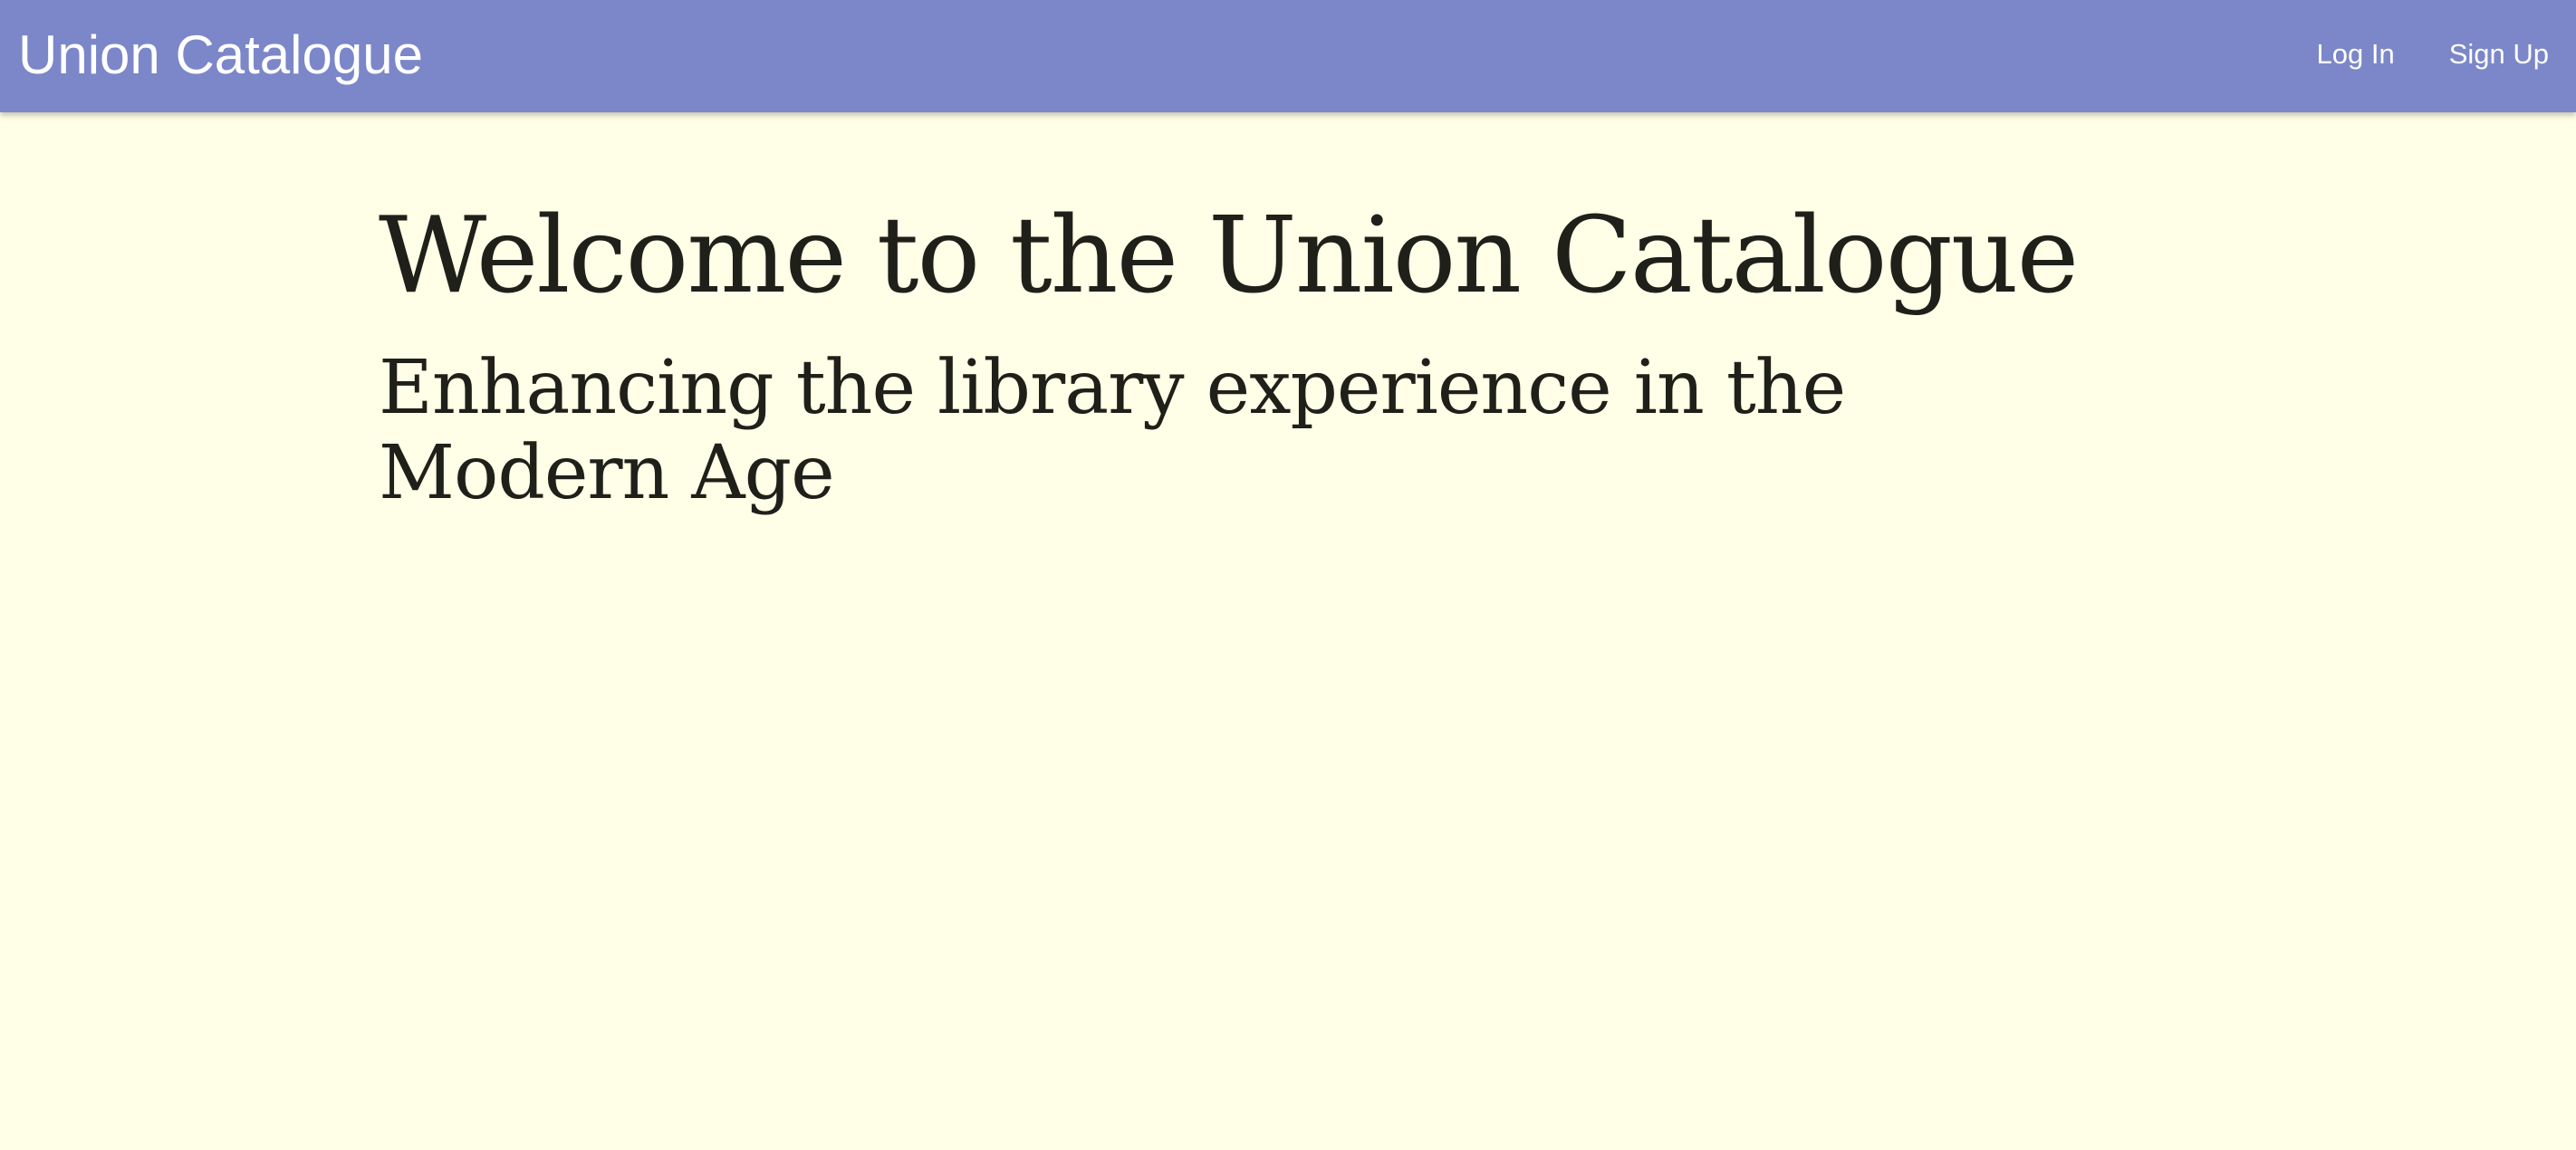  Describe the element at coordinates (1229, 256) in the screenshot. I see `page-title: Welcome to the Union Catalogue` at that location.